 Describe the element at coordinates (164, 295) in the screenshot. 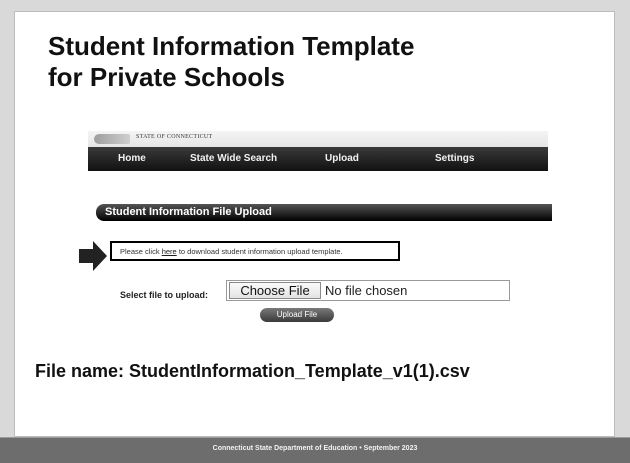

I see `select-file-label: Select file to upload:` at that location.